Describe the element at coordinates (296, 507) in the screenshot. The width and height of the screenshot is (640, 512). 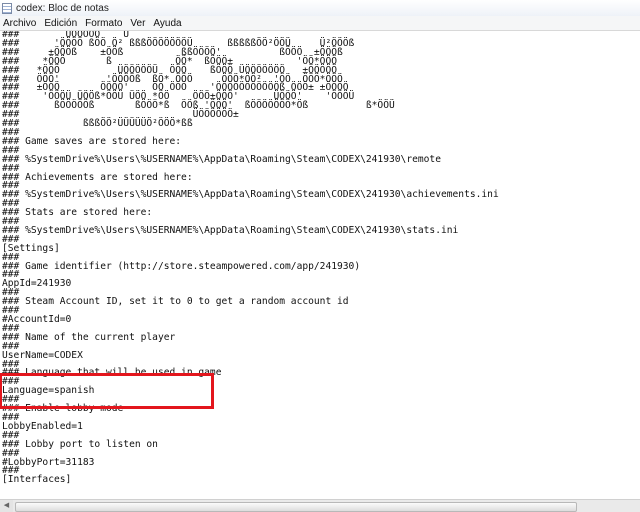
I see `scrollbar-thumb` at that location.